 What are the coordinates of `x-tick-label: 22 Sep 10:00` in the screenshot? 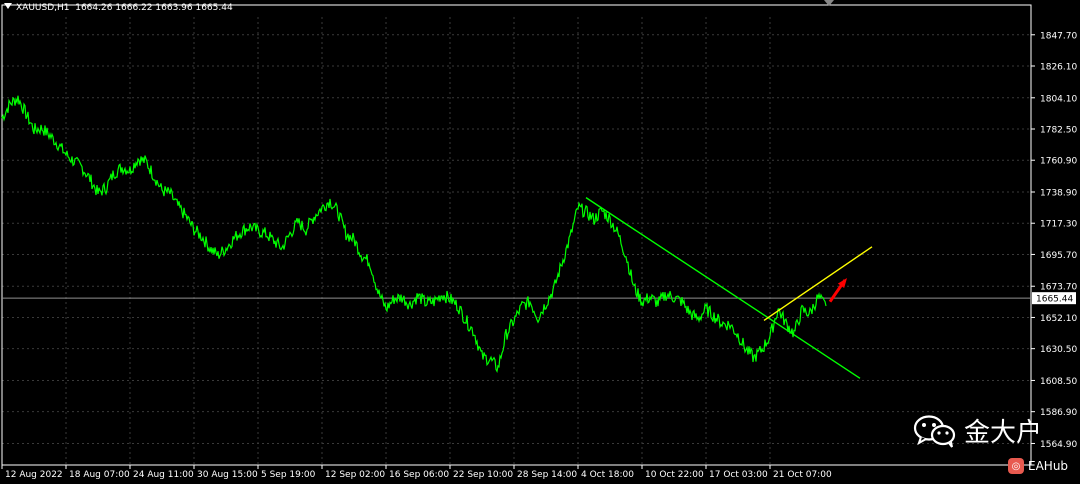 It's located at (483, 475).